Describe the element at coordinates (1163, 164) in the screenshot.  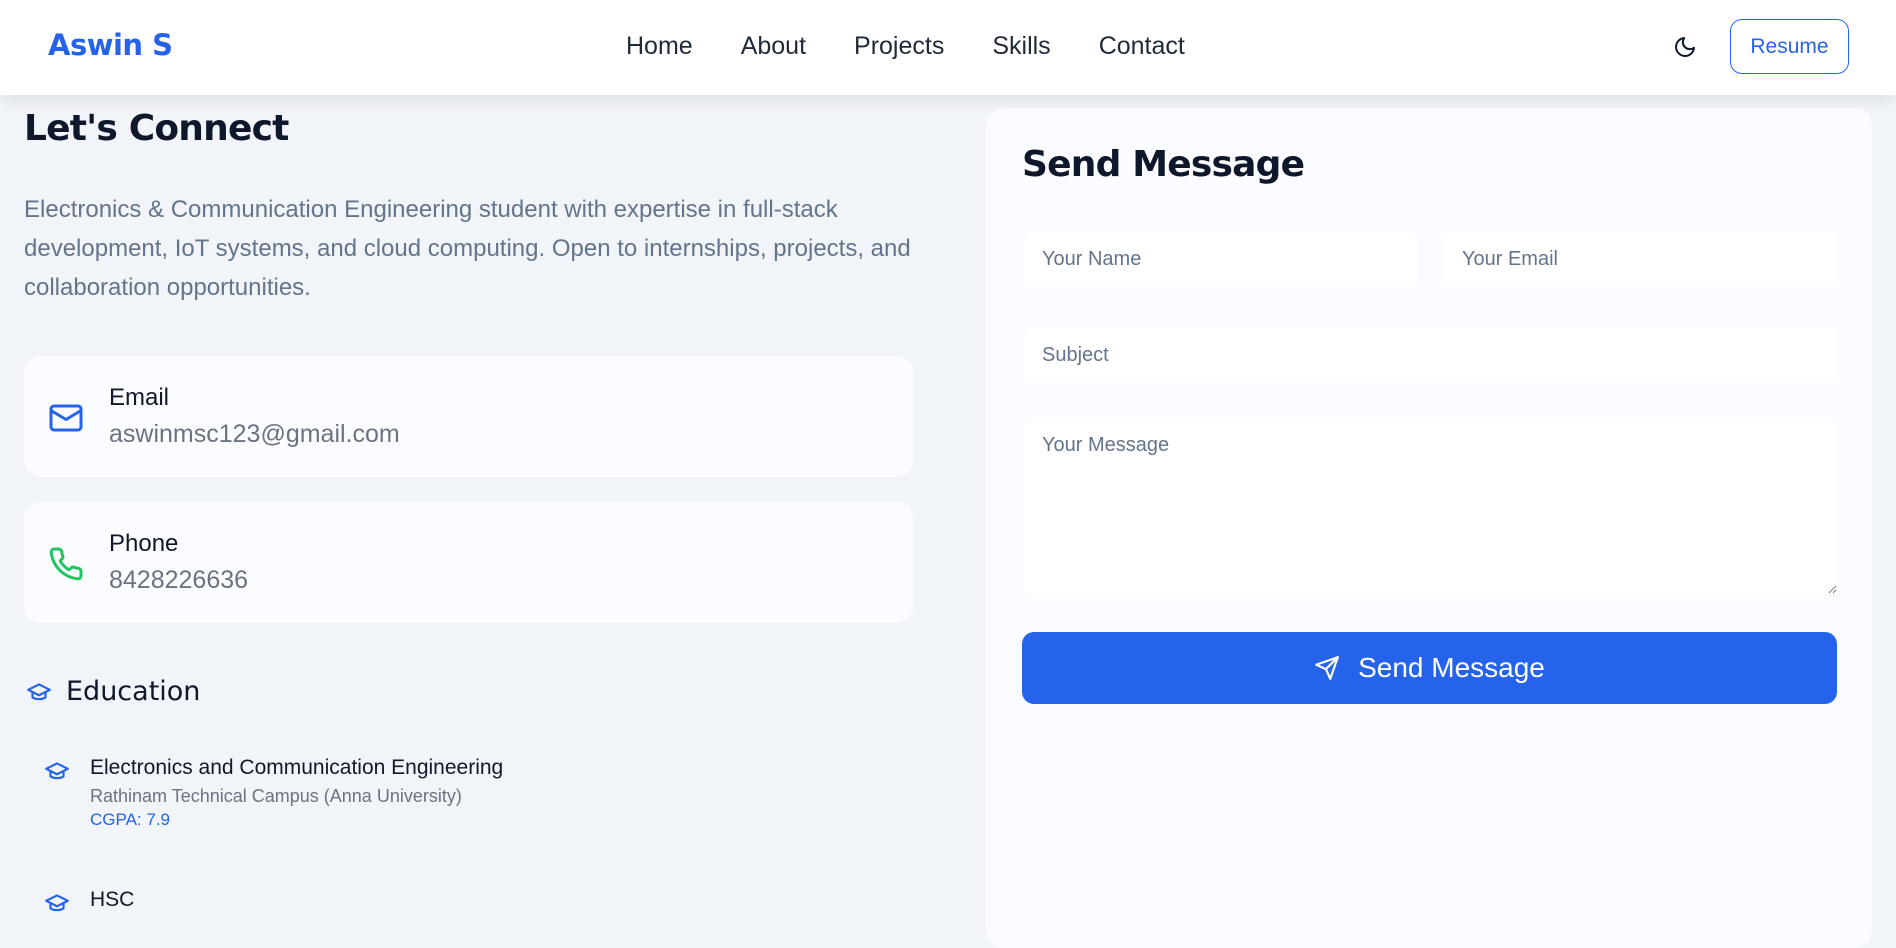
I see `form-title: Send Message` at that location.